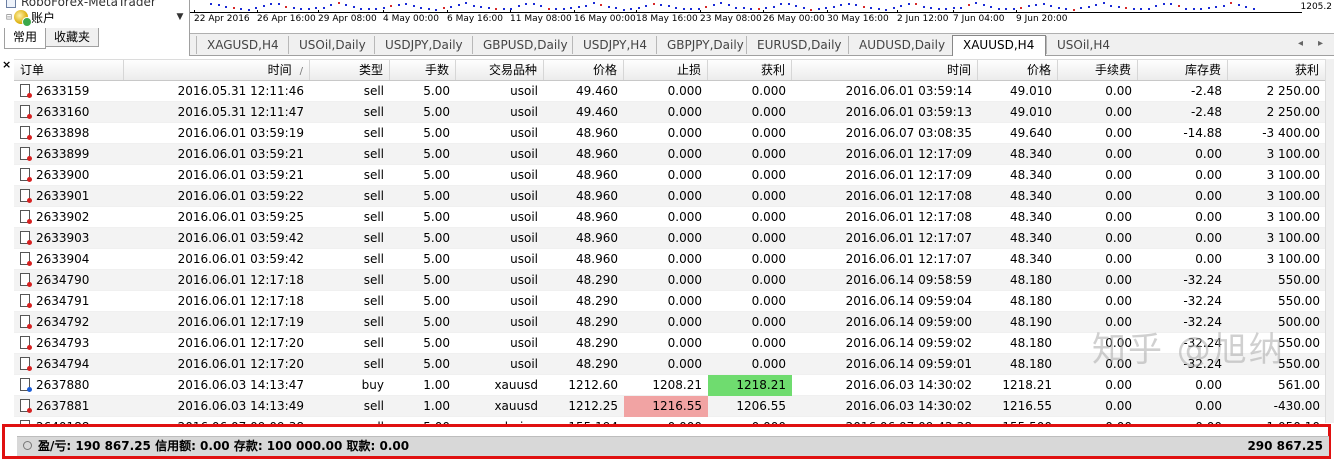  I want to click on tree-expand-icon: ⊟, so click(9, 17).